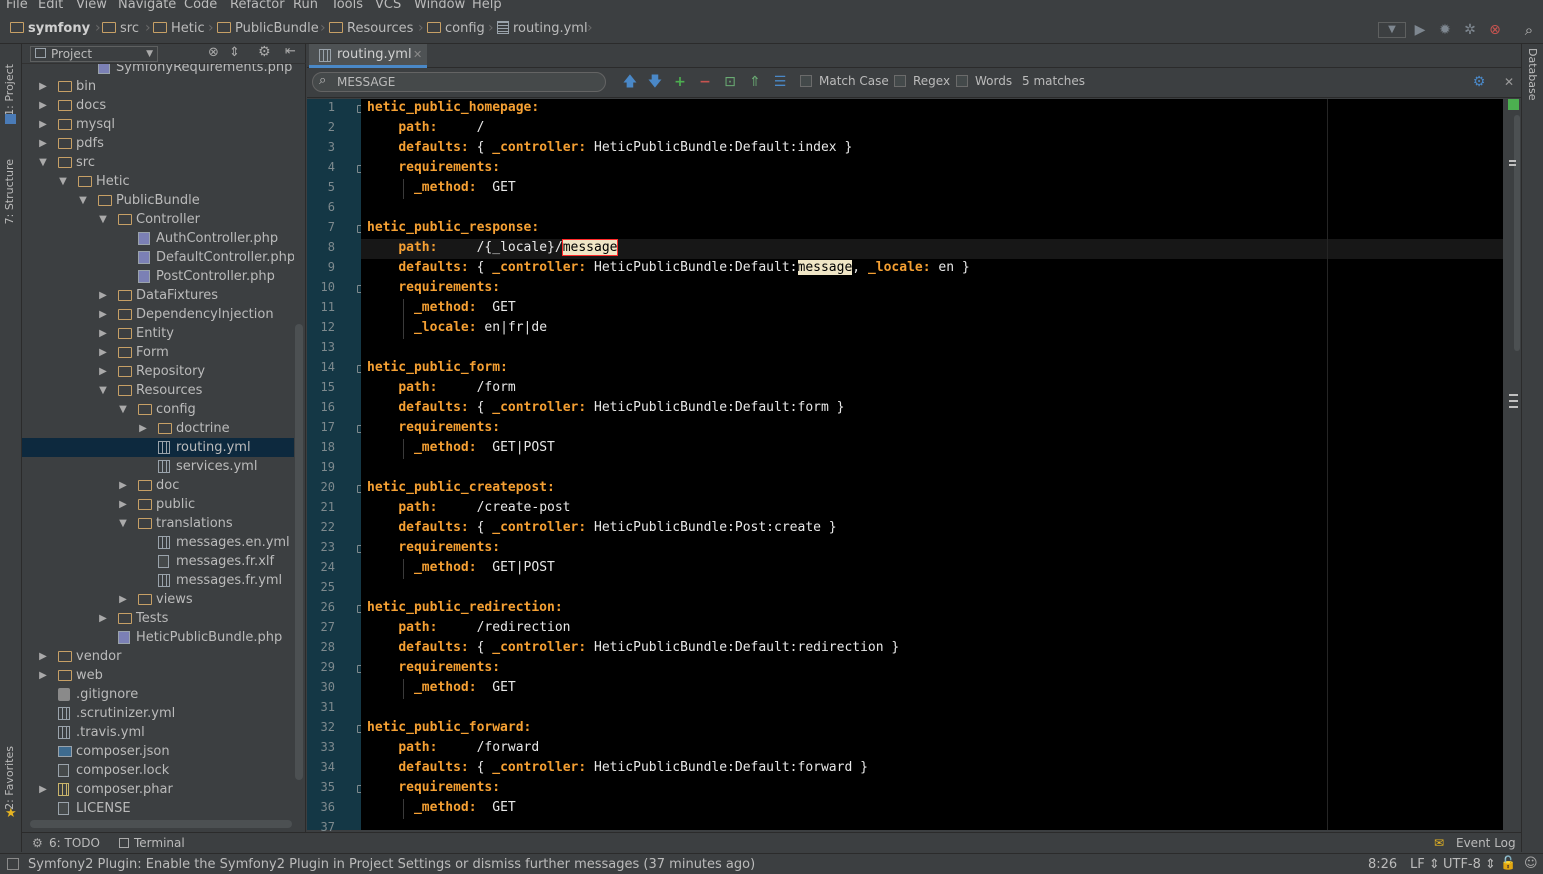 The width and height of the screenshot is (1543, 874). What do you see at coordinates (147, 6) in the screenshot?
I see `menu-navigate: Navigate` at bounding box center [147, 6].